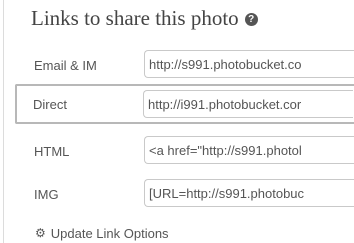 This screenshot has height=243, width=354. Describe the element at coordinates (46, 194) in the screenshot. I see `img-label: IMG` at that location.